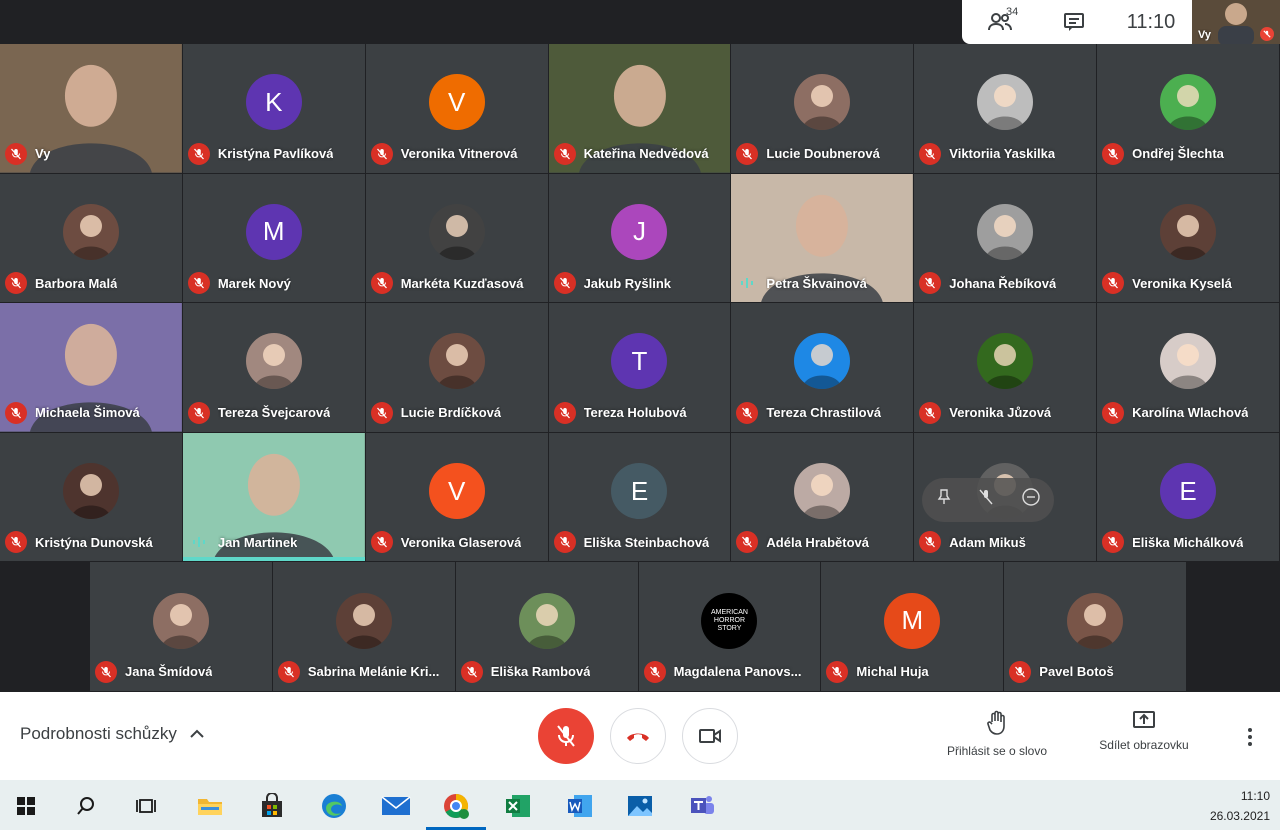 The image size is (1280, 830). Describe the element at coordinates (91, 497) in the screenshot. I see `participant-tile-kristyna-dunovska: Kristýna Dunovská` at that location.